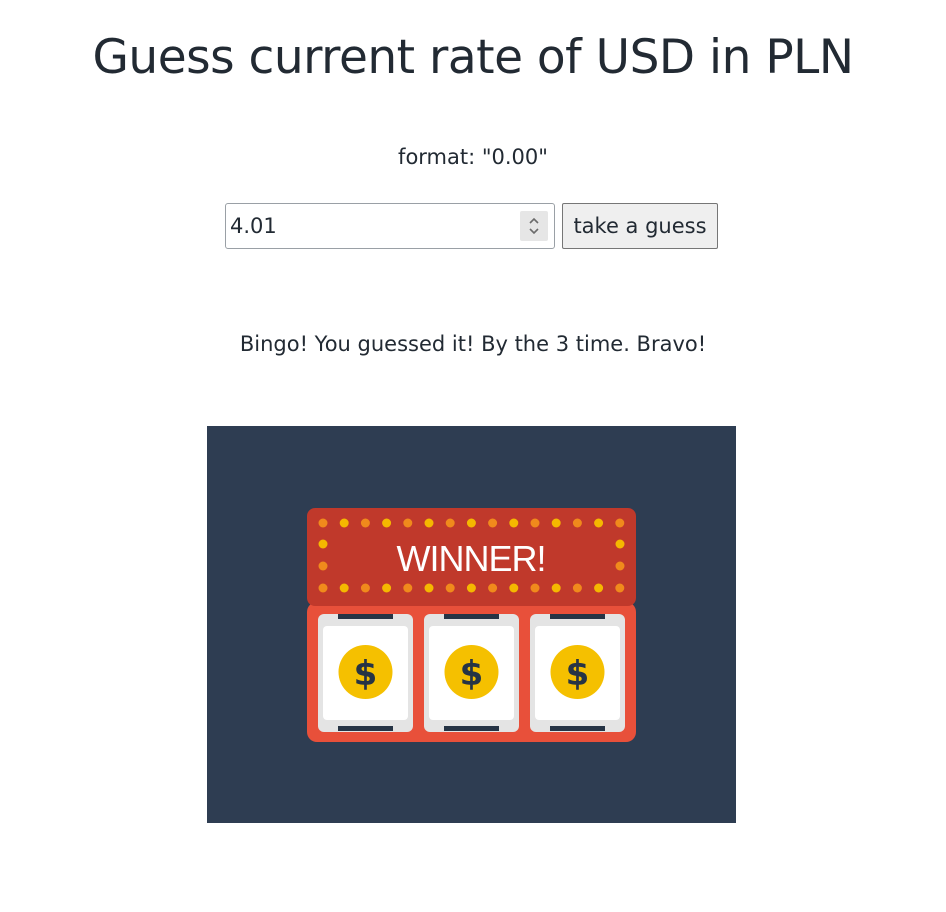 This screenshot has width=946, height=912. I want to click on spinner-arrows-icon, so click(534, 226).